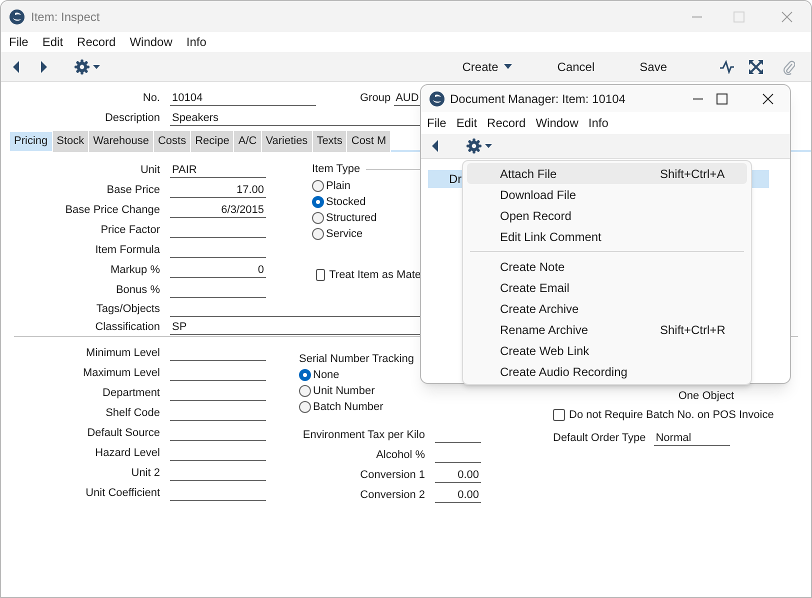 This screenshot has height=598, width=812. Describe the element at coordinates (65, 17) in the screenshot. I see `window-title: Item: Inspect` at that location.